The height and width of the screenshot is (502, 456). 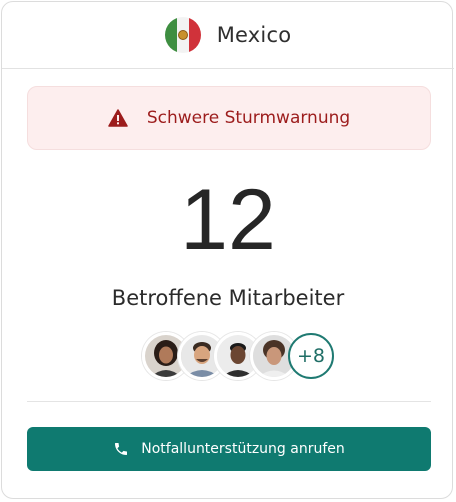 I want to click on more-avatars-badge: +8, so click(x=311, y=356).